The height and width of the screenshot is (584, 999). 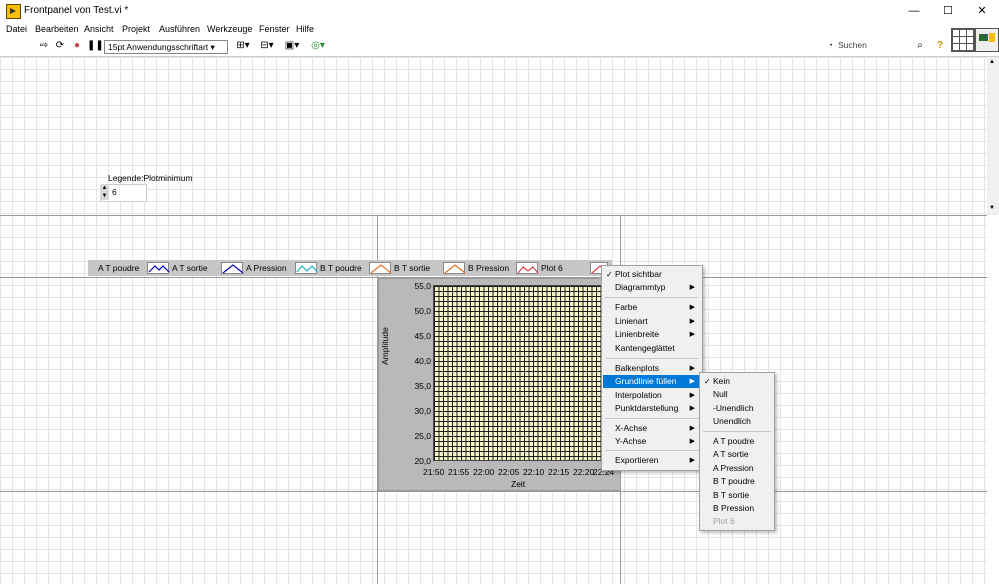 I want to click on title-bar: Frontpanel von Test.vi * — ☐ ✕, so click(x=499, y=11).